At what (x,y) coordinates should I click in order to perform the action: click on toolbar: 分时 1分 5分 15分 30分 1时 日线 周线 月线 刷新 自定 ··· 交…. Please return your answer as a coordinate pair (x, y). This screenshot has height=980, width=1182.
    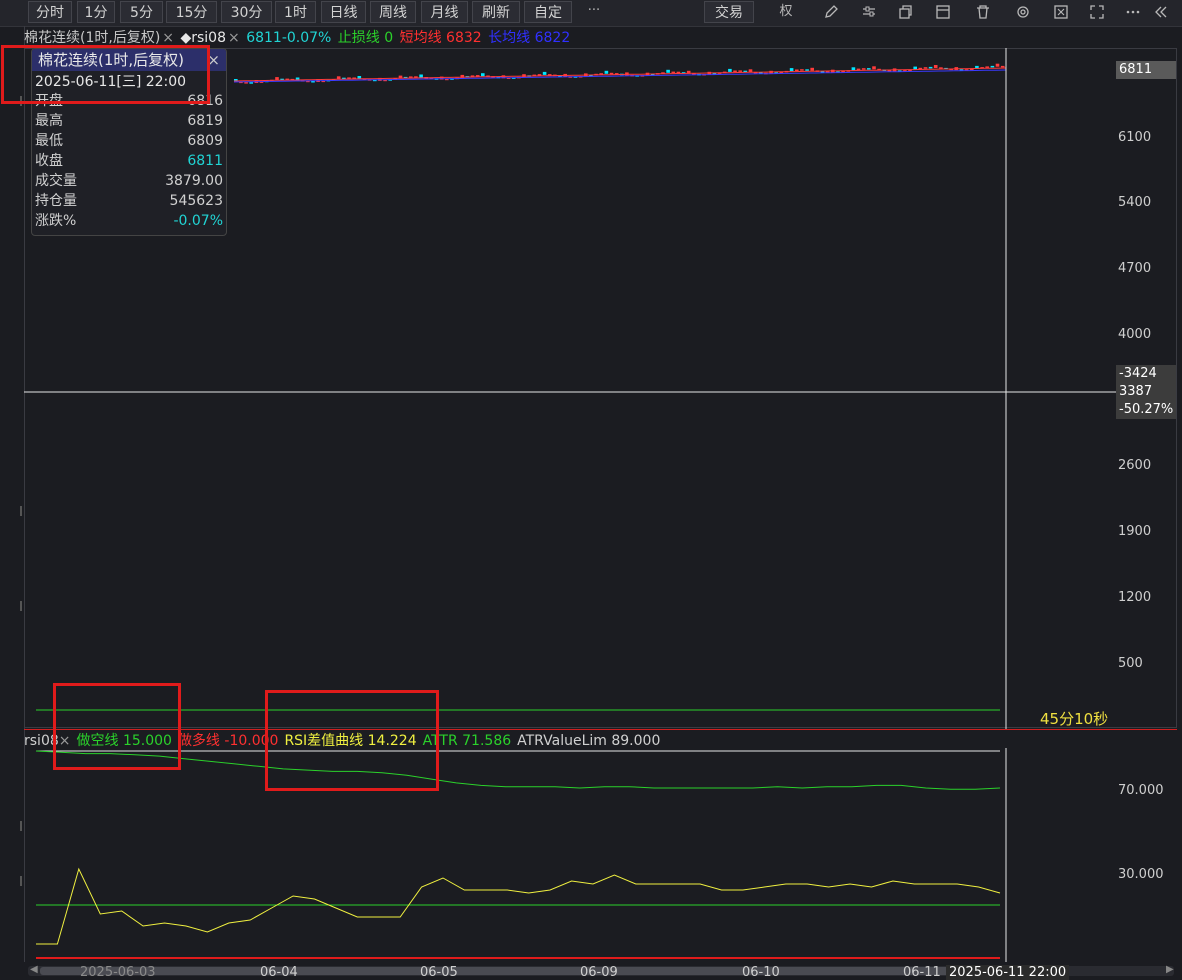
    Looking at the image, I should click on (591, 13).